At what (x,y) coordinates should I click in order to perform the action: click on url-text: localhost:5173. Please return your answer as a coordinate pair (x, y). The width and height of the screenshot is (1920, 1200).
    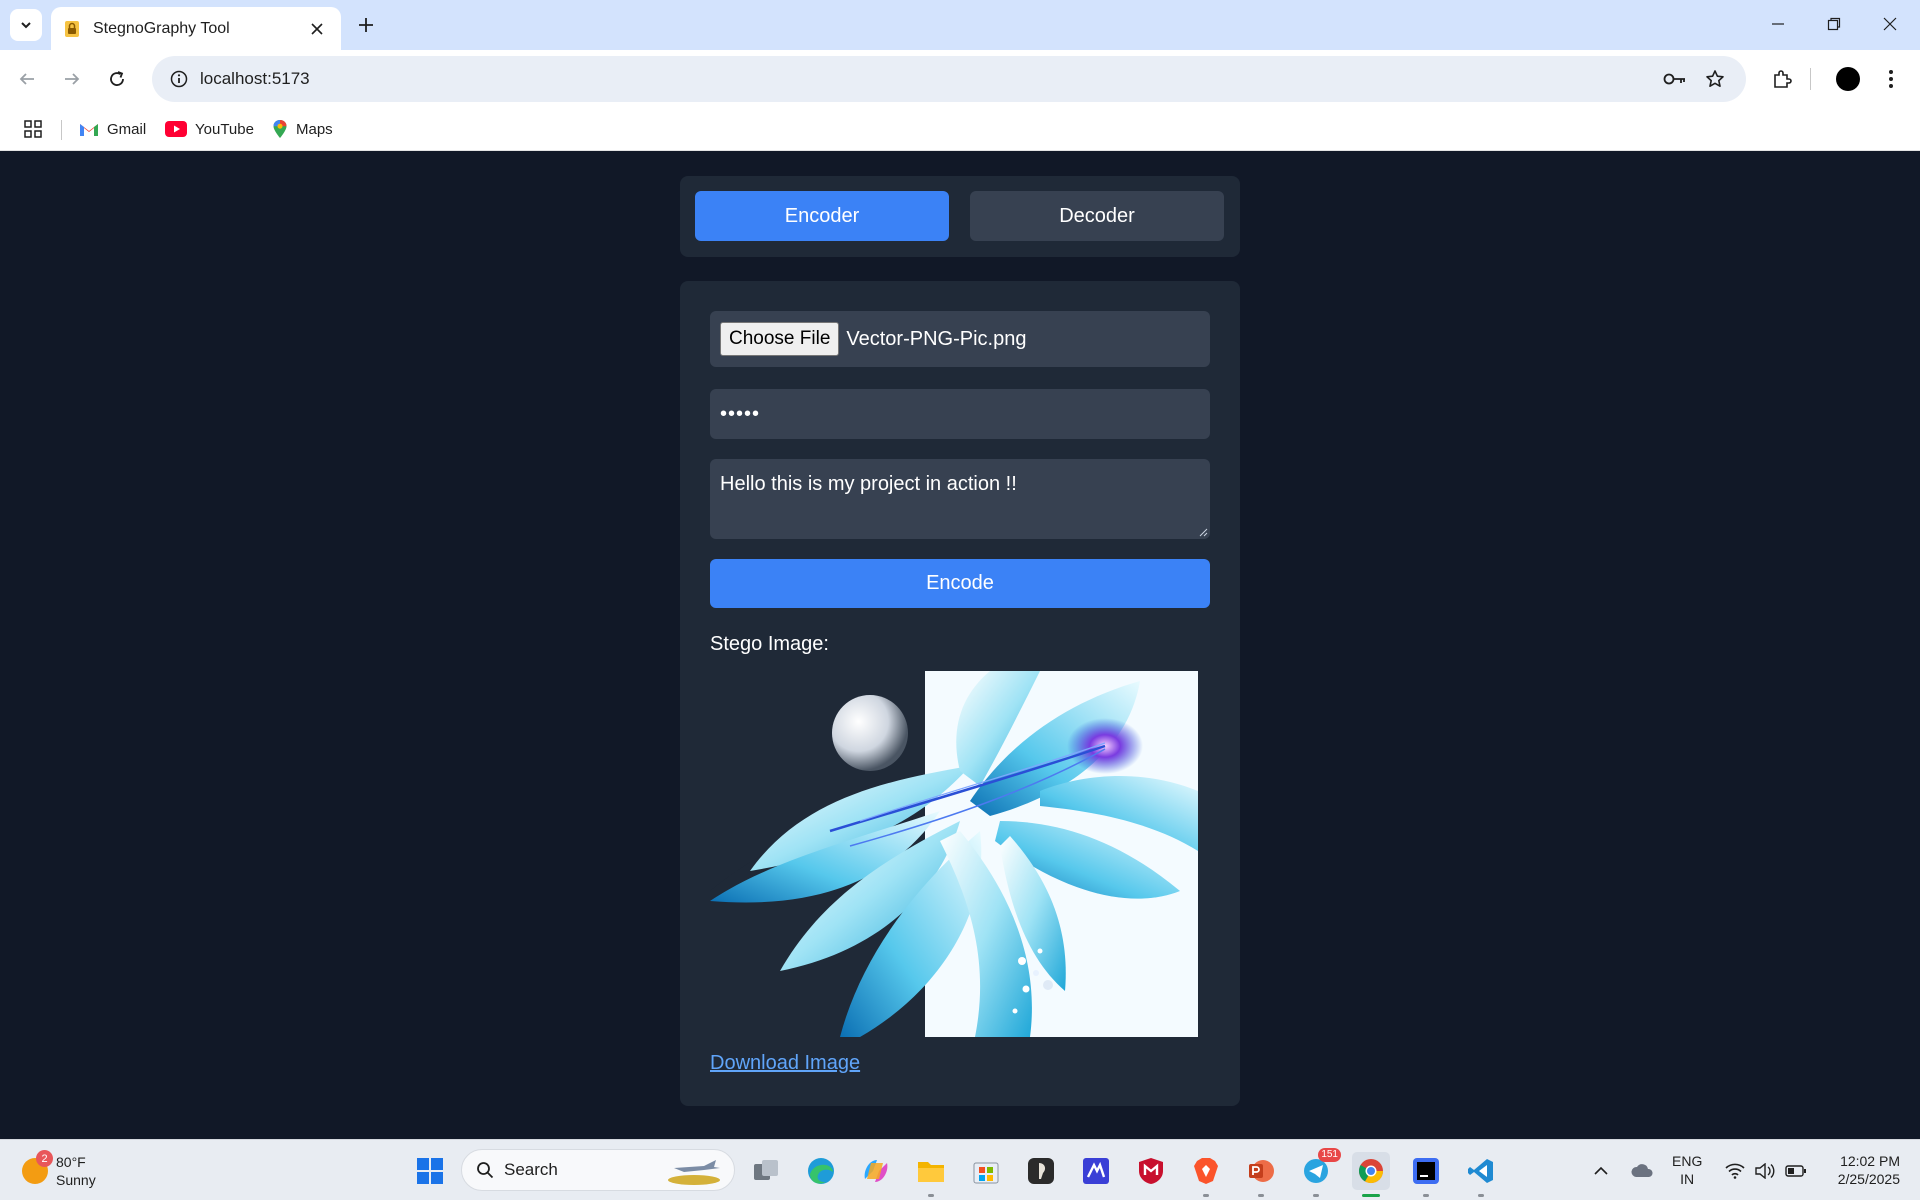
    Looking at the image, I should click on (255, 78).